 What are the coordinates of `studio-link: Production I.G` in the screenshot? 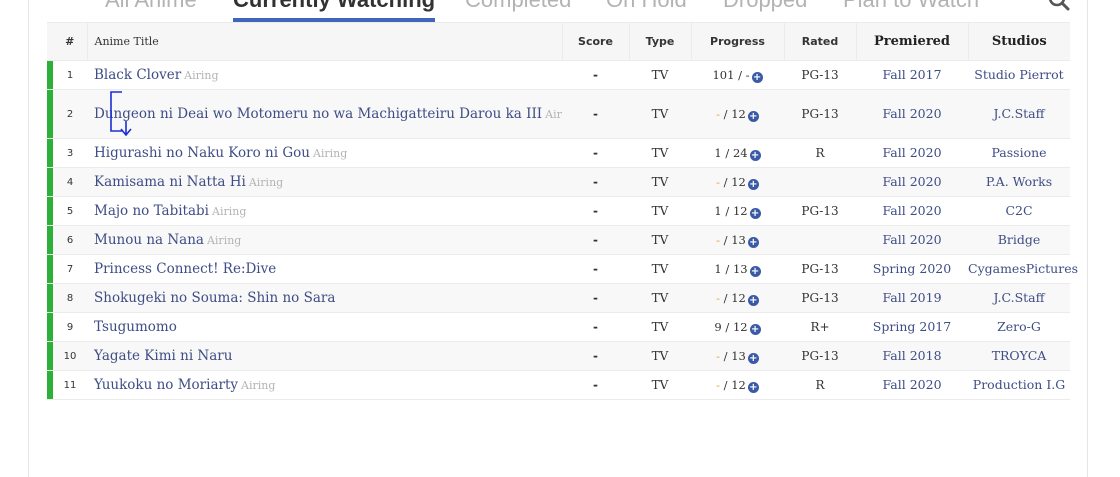 It's located at (1019, 384).